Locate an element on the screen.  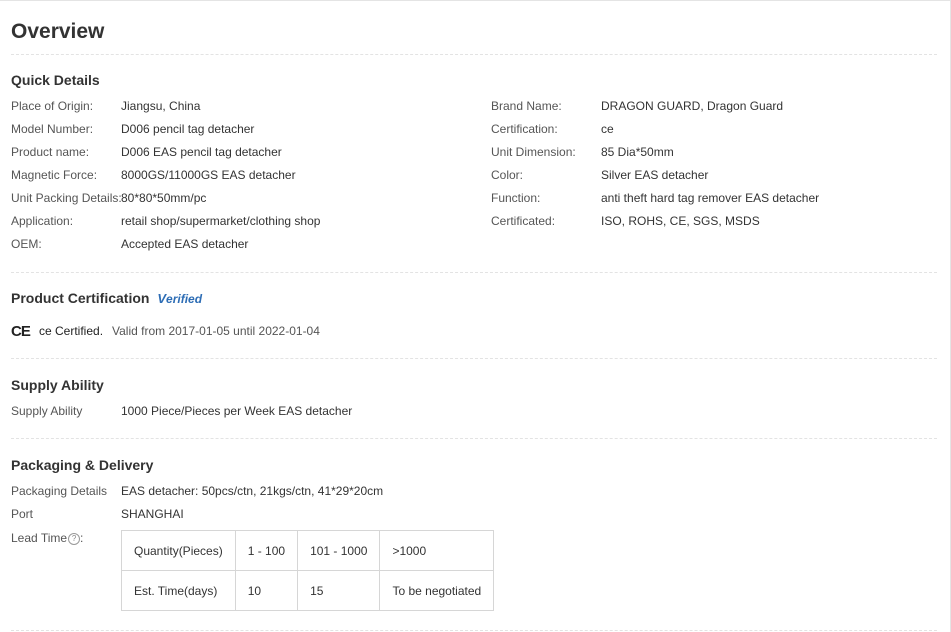
detail-value: Silver EAS detacher is located at coordinates (655, 175).